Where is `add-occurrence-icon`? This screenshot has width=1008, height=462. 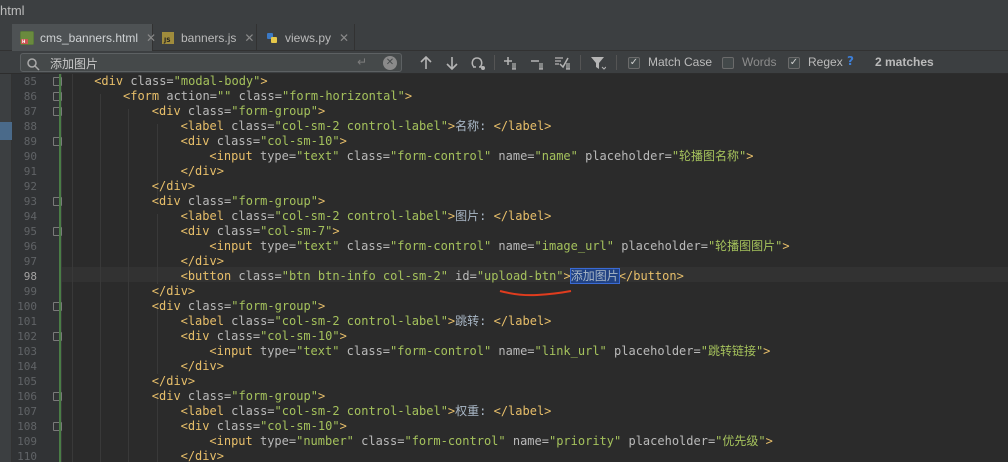 add-occurrence-icon is located at coordinates (512, 63).